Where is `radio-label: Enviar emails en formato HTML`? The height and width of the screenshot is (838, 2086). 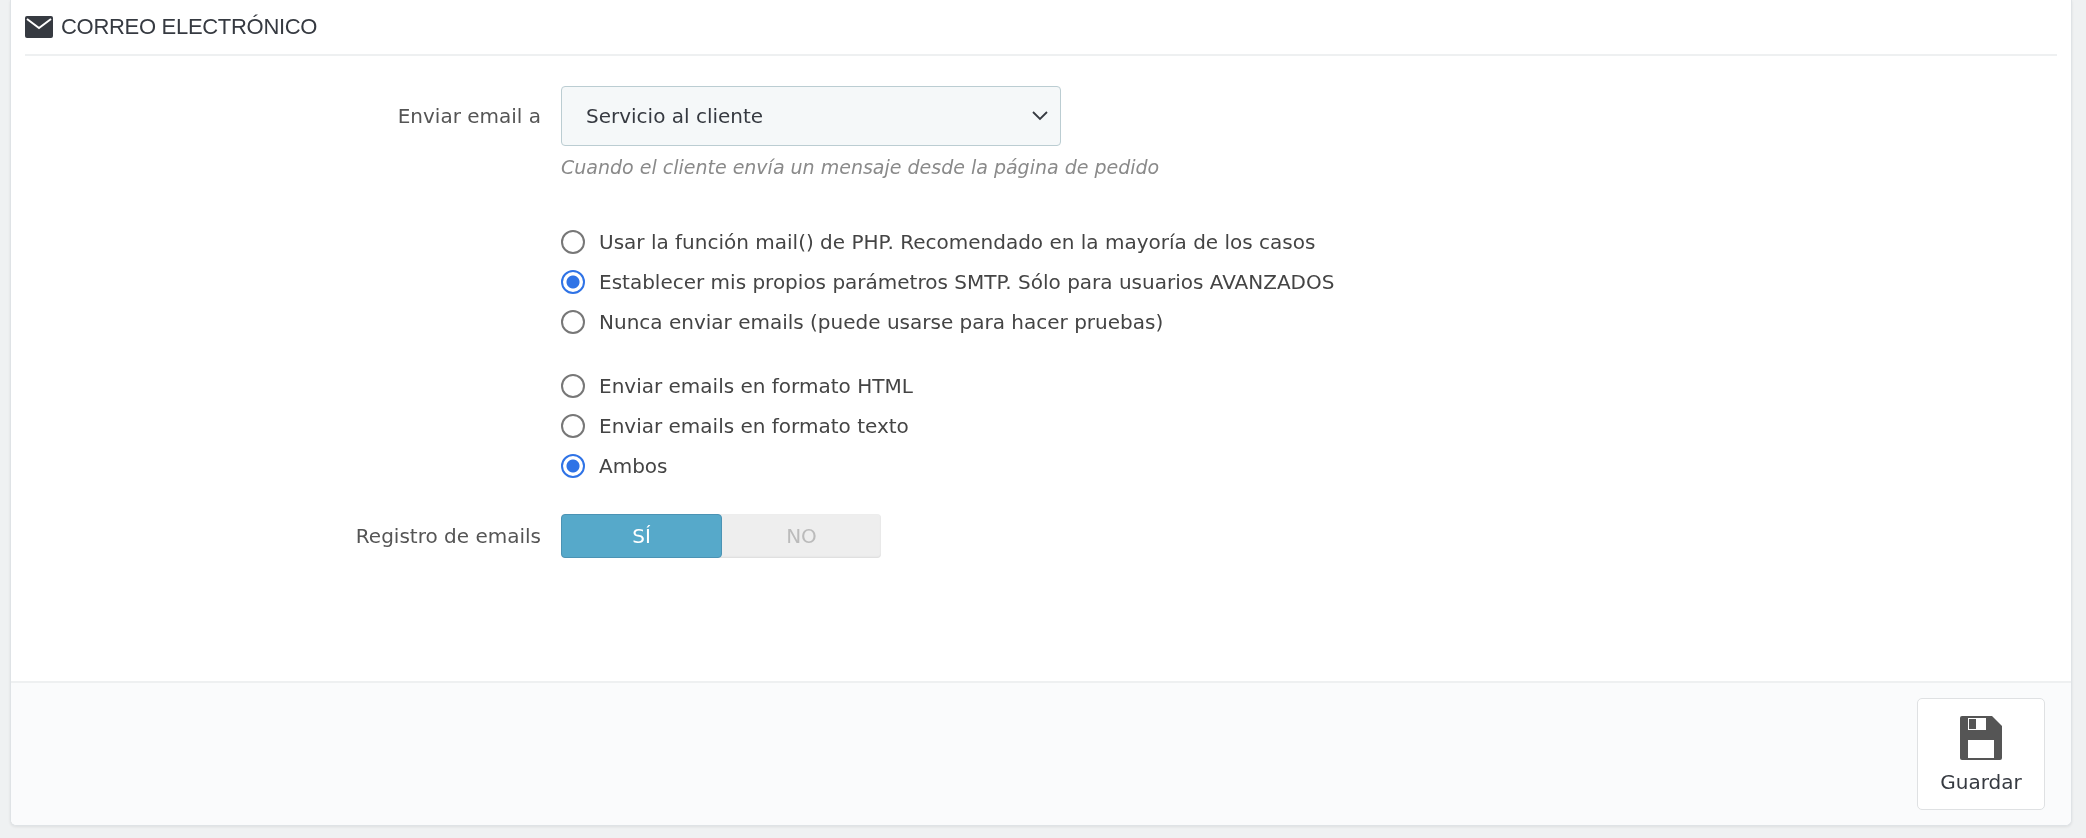
radio-label: Enviar emails en formato HTML is located at coordinates (756, 386).